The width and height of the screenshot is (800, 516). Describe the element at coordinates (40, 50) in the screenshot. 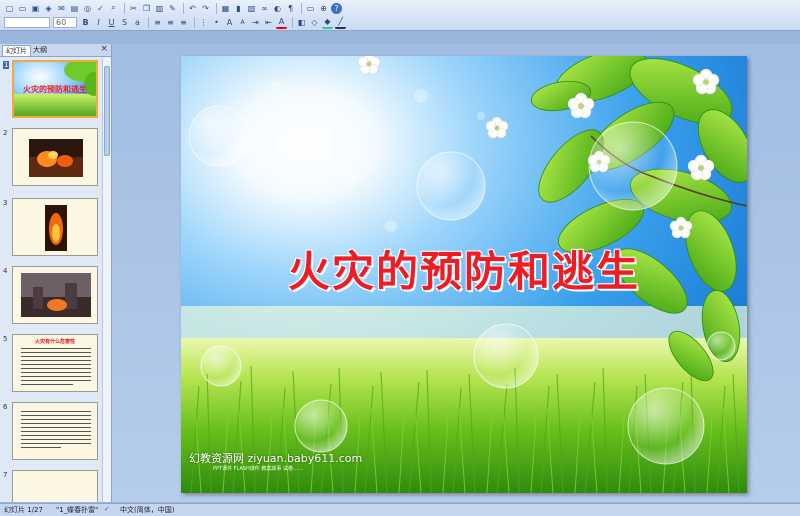

I see `tab-outline: 大纲` at that location.